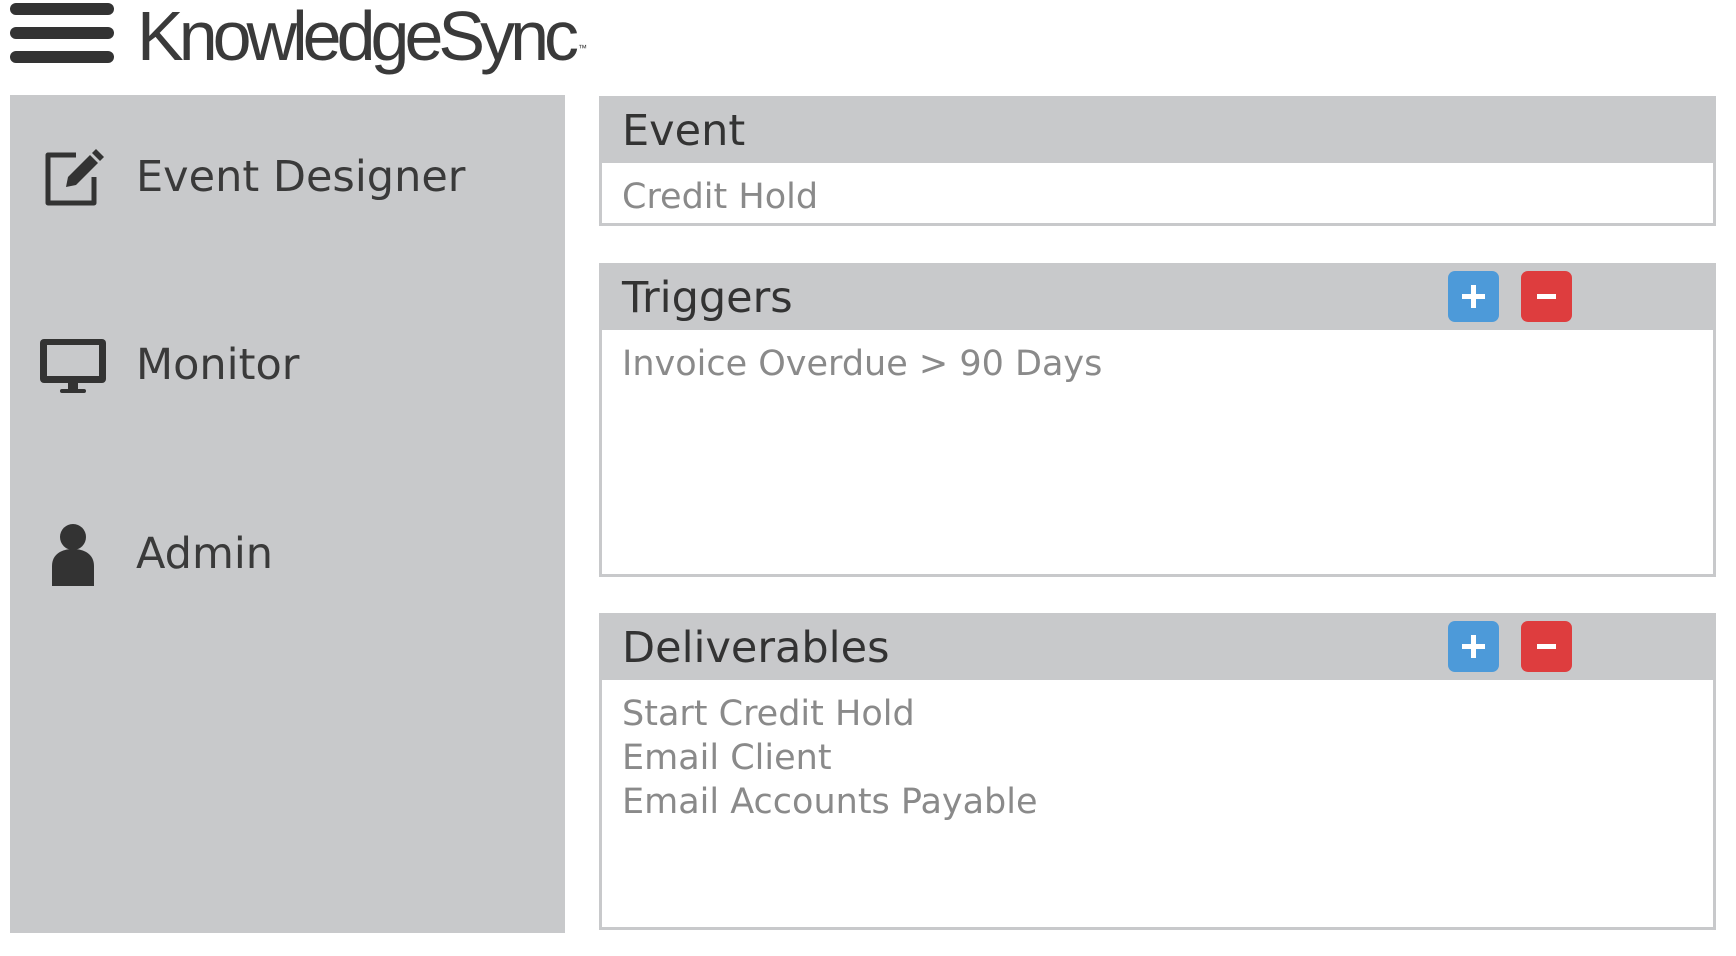  What do you see at coordinates (205, 554) in the screenshot?
I see `sidebar-item-label: Admin` at bounding box center [205, 554].